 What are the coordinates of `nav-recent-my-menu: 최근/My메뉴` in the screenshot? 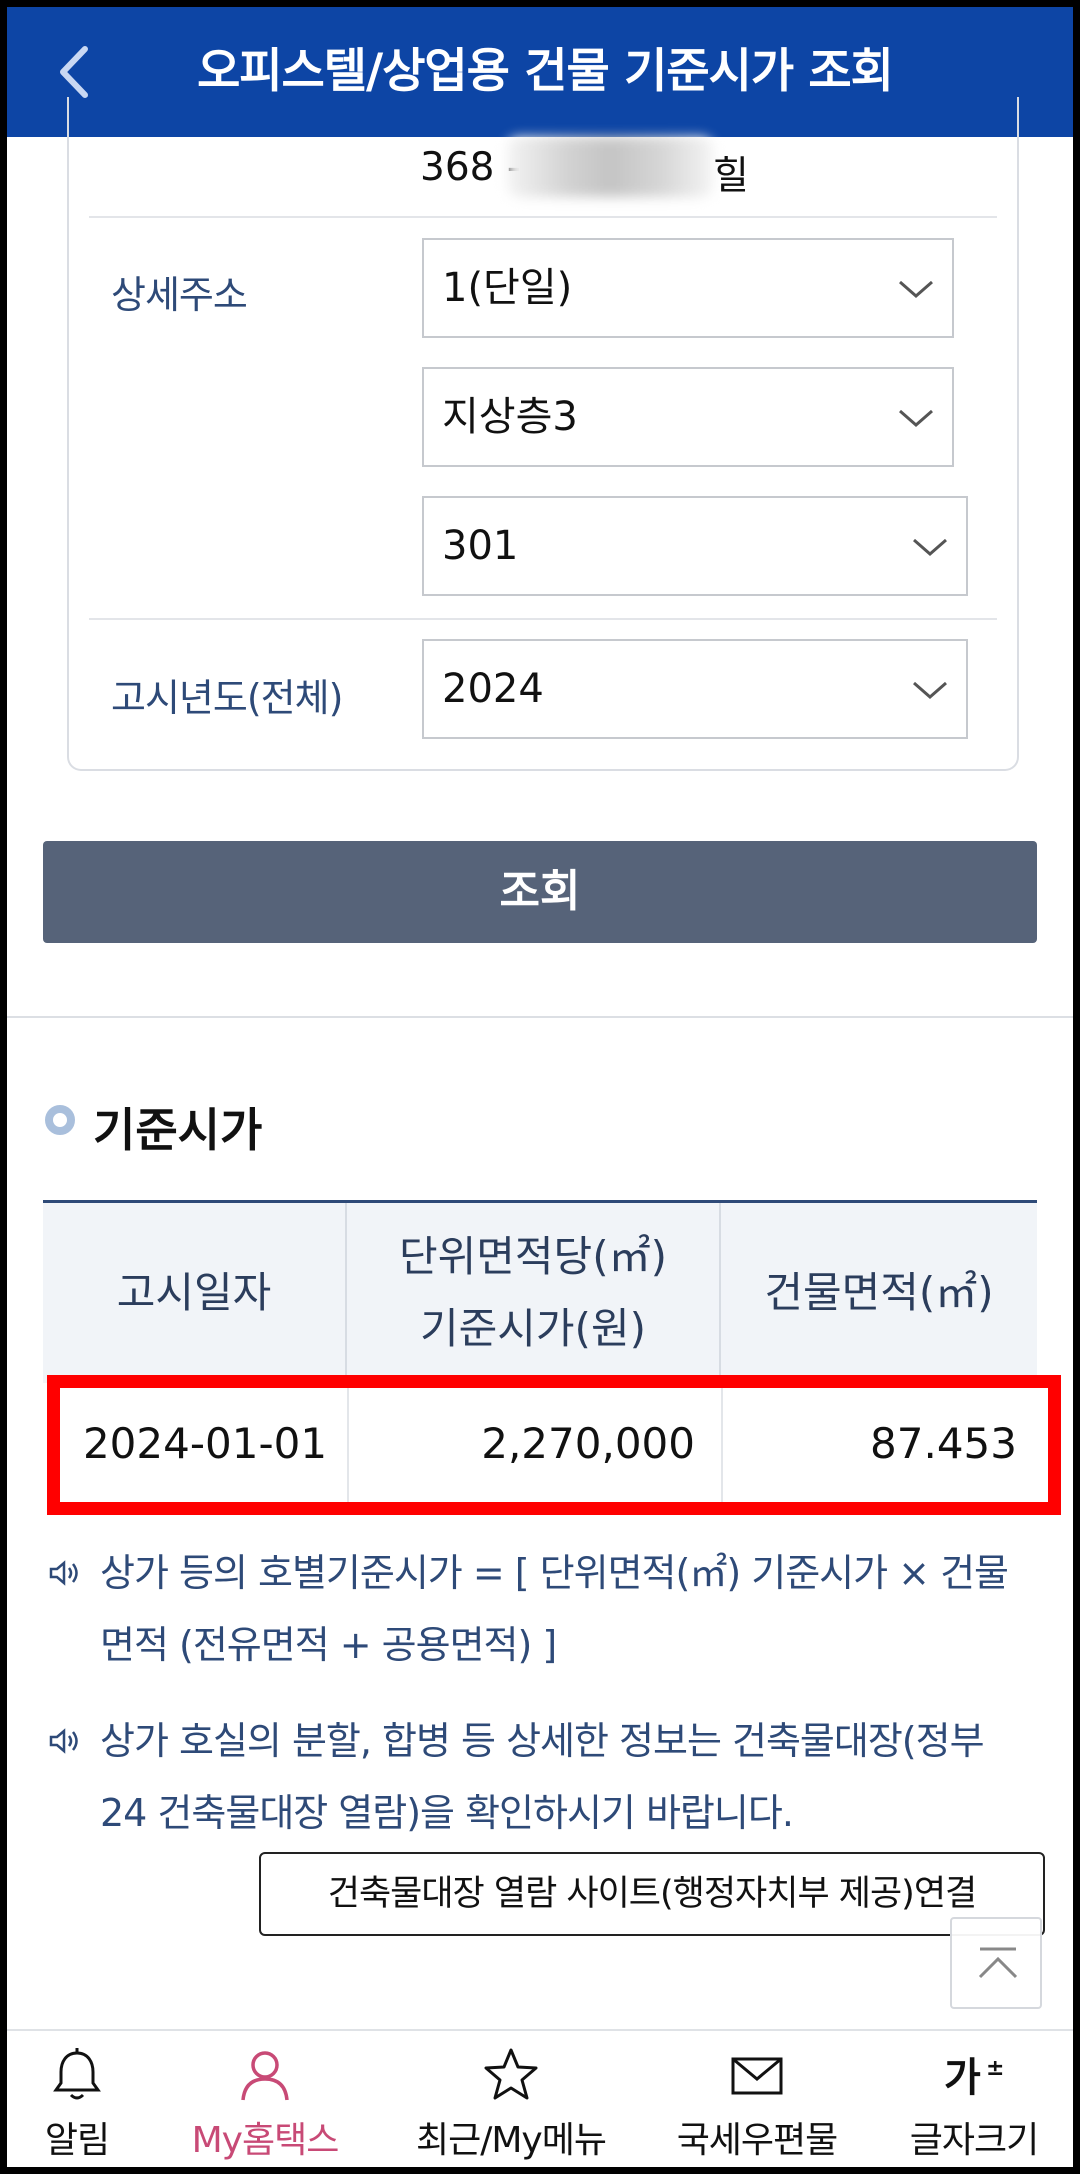 It's located at (511, 2099).